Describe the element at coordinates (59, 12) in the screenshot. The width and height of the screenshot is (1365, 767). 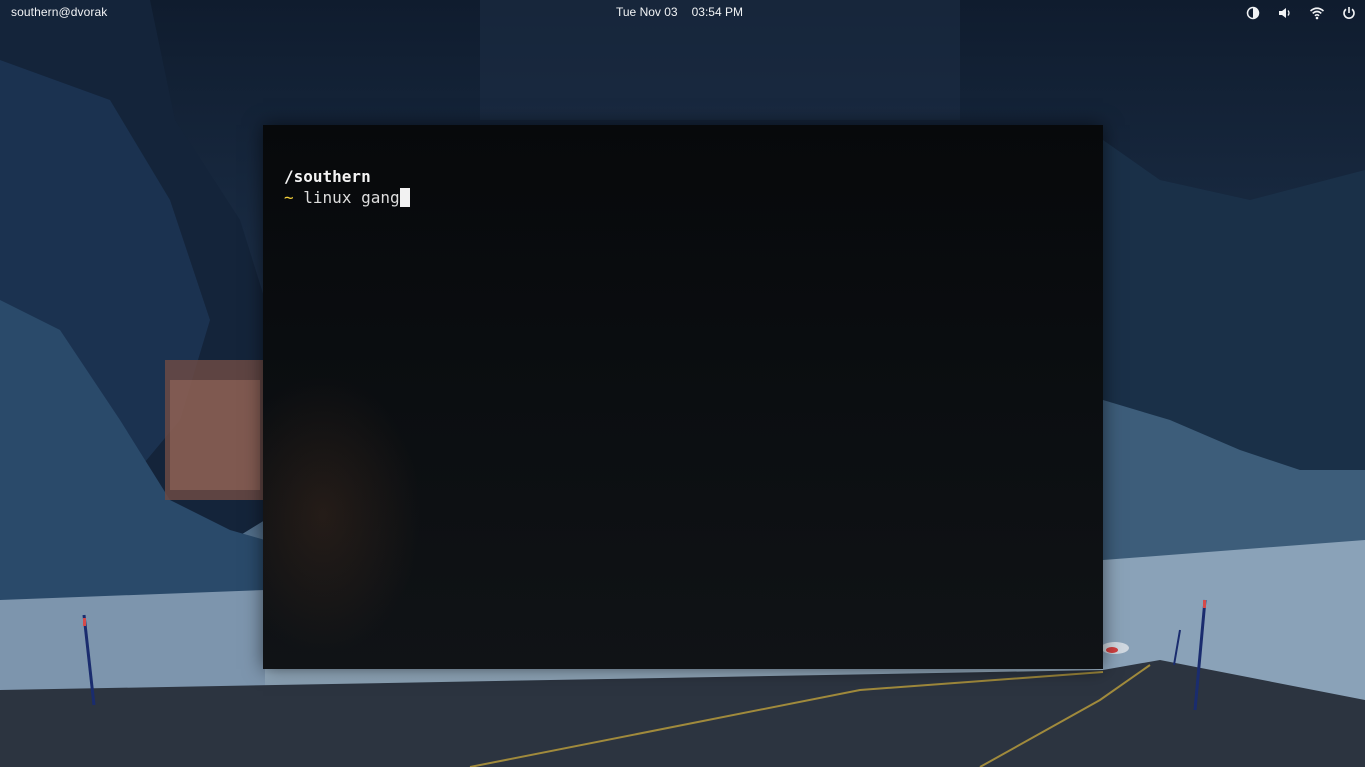
I see `user-host-label: southern@dvorak` at that location.